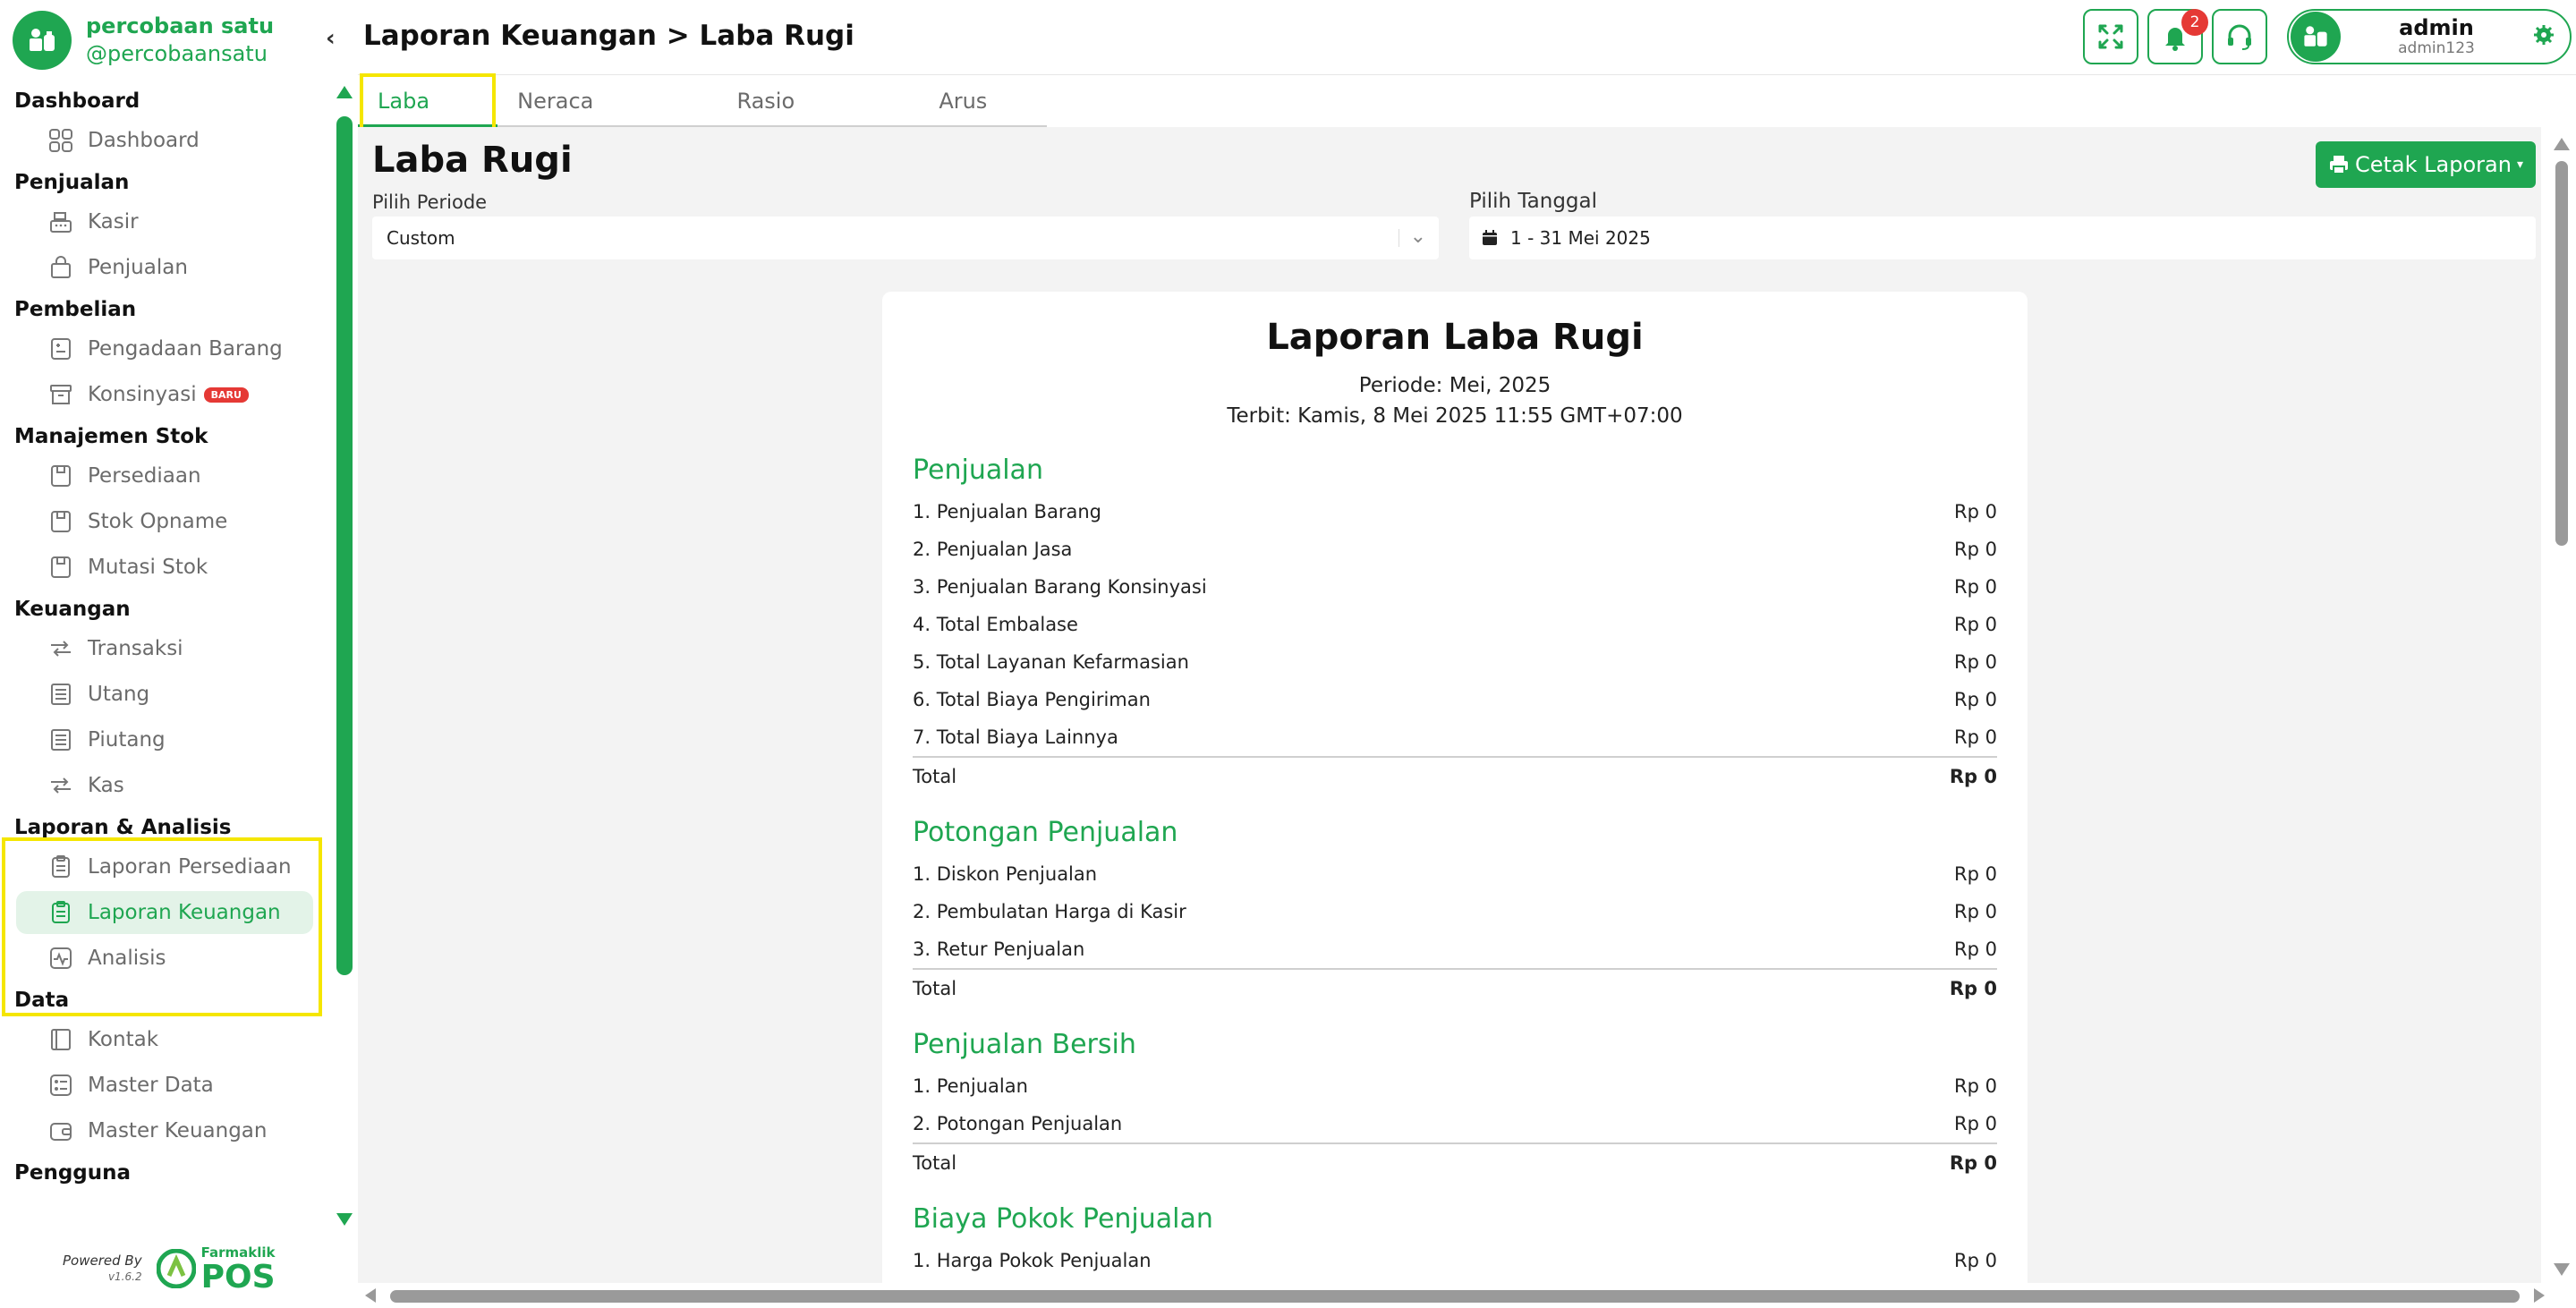 This screenshot has width=2576, height=1308. Describe the element at coordinates (61, 267) in the screenshot. I see `shopping-bag-icon` at that location.